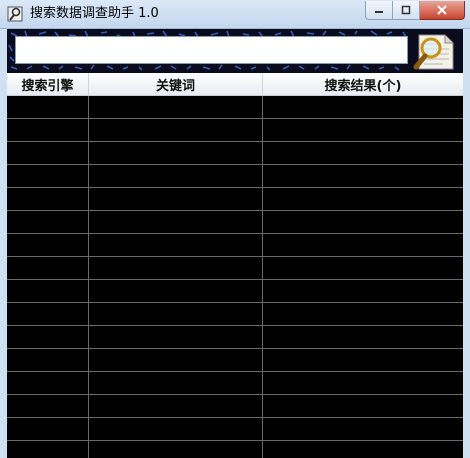 This screenshot has height=458, width=470. I want to click on column-header-results: 搜索结果(个), so click(363, 84).